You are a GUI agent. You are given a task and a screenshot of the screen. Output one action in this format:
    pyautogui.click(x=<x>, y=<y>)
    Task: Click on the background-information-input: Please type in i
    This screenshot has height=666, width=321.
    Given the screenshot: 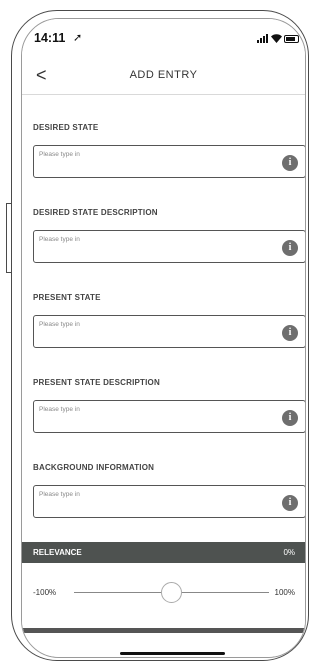 What is the action you would take?
    pyautogui.click(x=169, y=501)
    